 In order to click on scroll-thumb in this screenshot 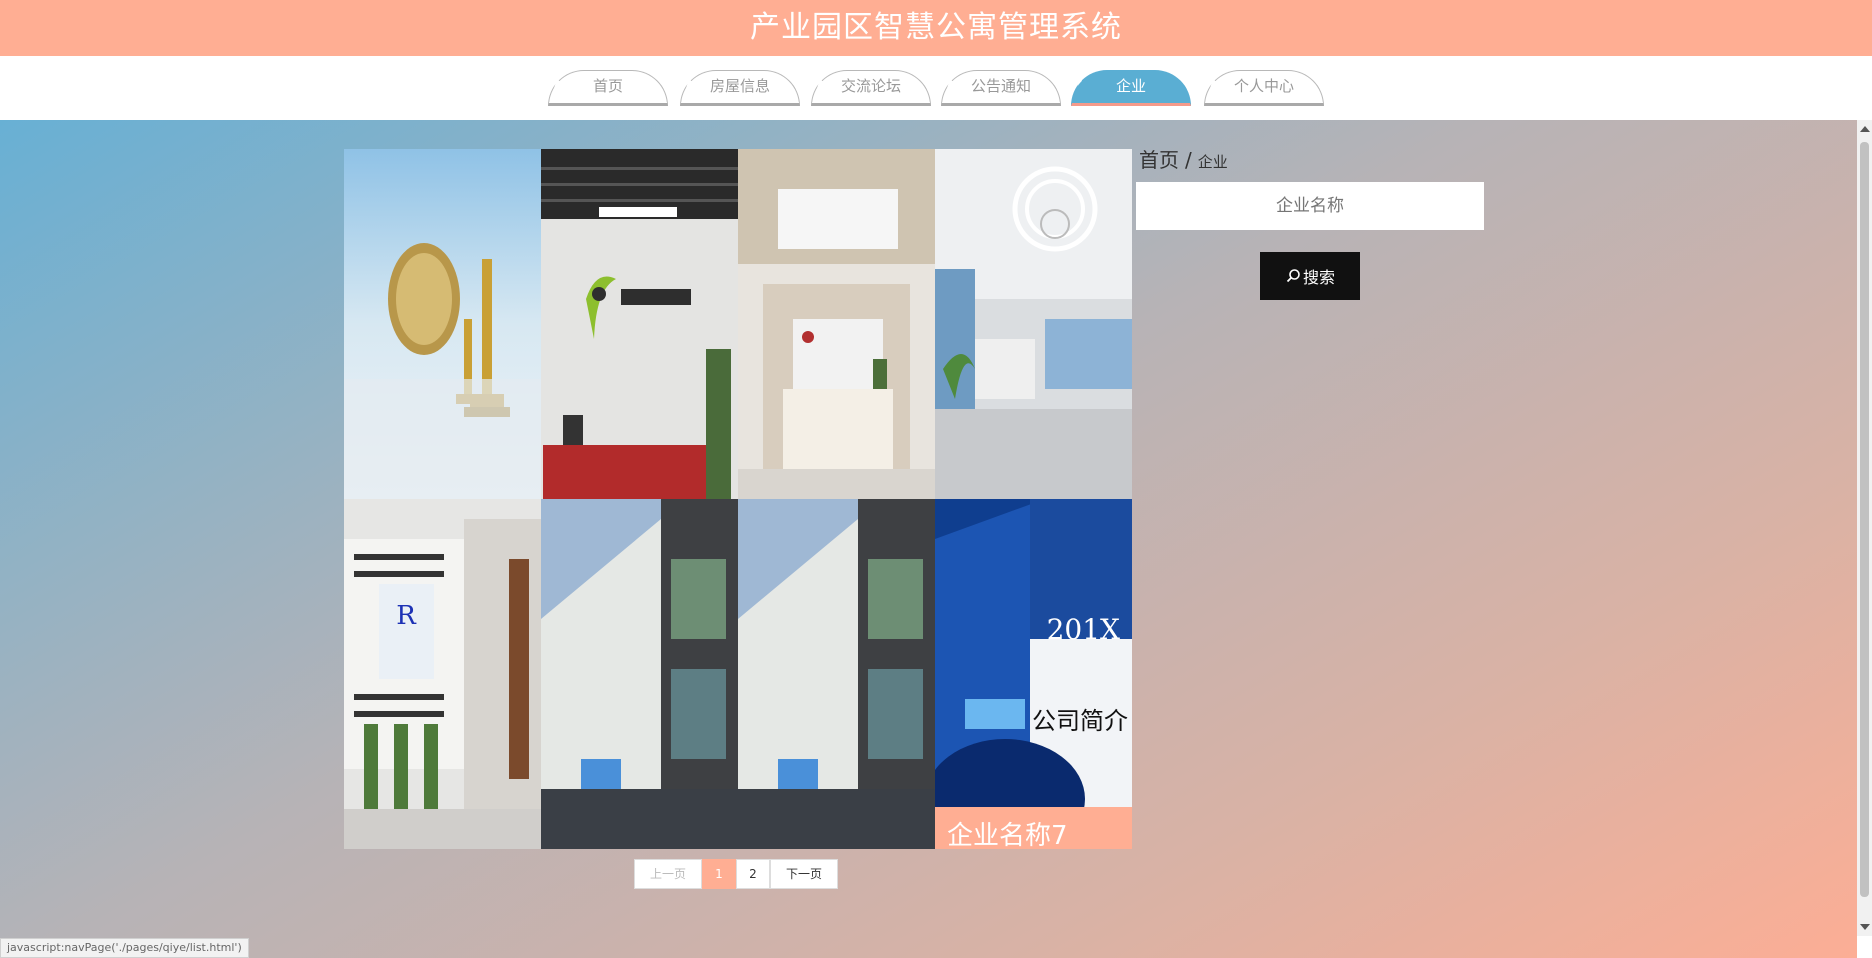, I will do `click(1864, 519)`.